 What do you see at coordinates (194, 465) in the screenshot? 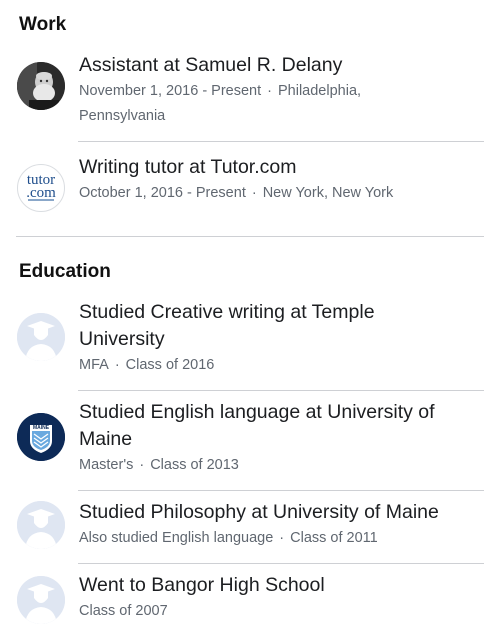
I see `education-class: Class of 2013` at bounding box center [194, 465].